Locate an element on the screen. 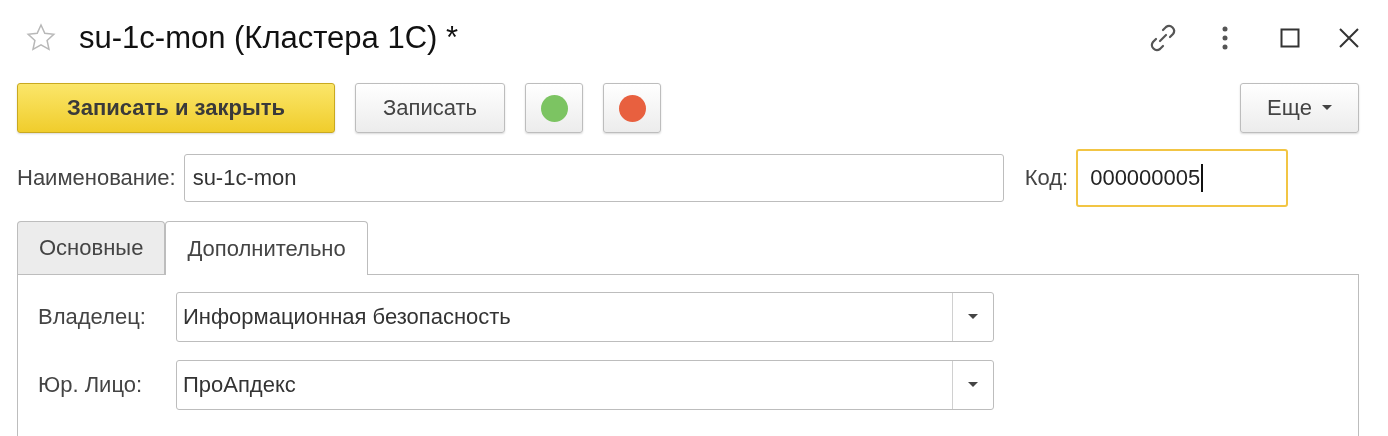  field-label: Код: is located at coordinates (1046, 178).